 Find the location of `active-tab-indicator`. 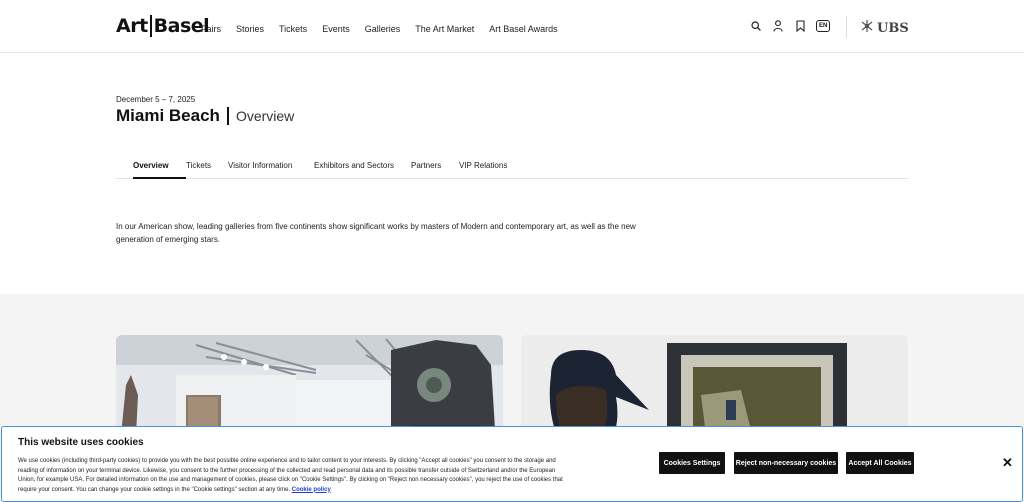

active-tab-indicator is located at coordinates (159, 178).